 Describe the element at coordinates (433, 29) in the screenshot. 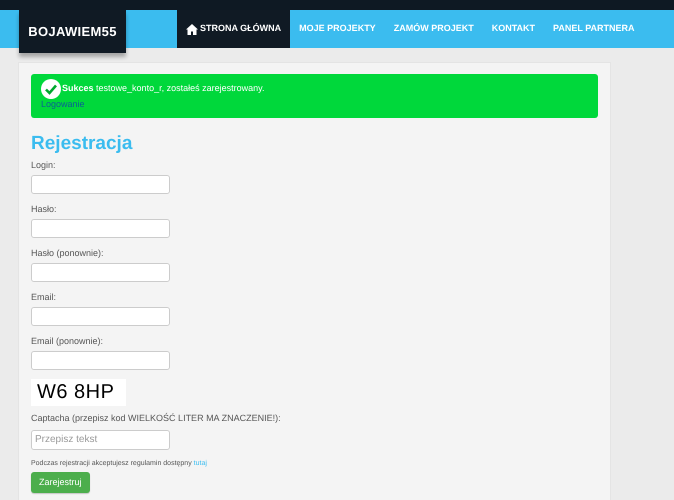

I see `nav-link: ZAMÓW PROJEKT` at that location.